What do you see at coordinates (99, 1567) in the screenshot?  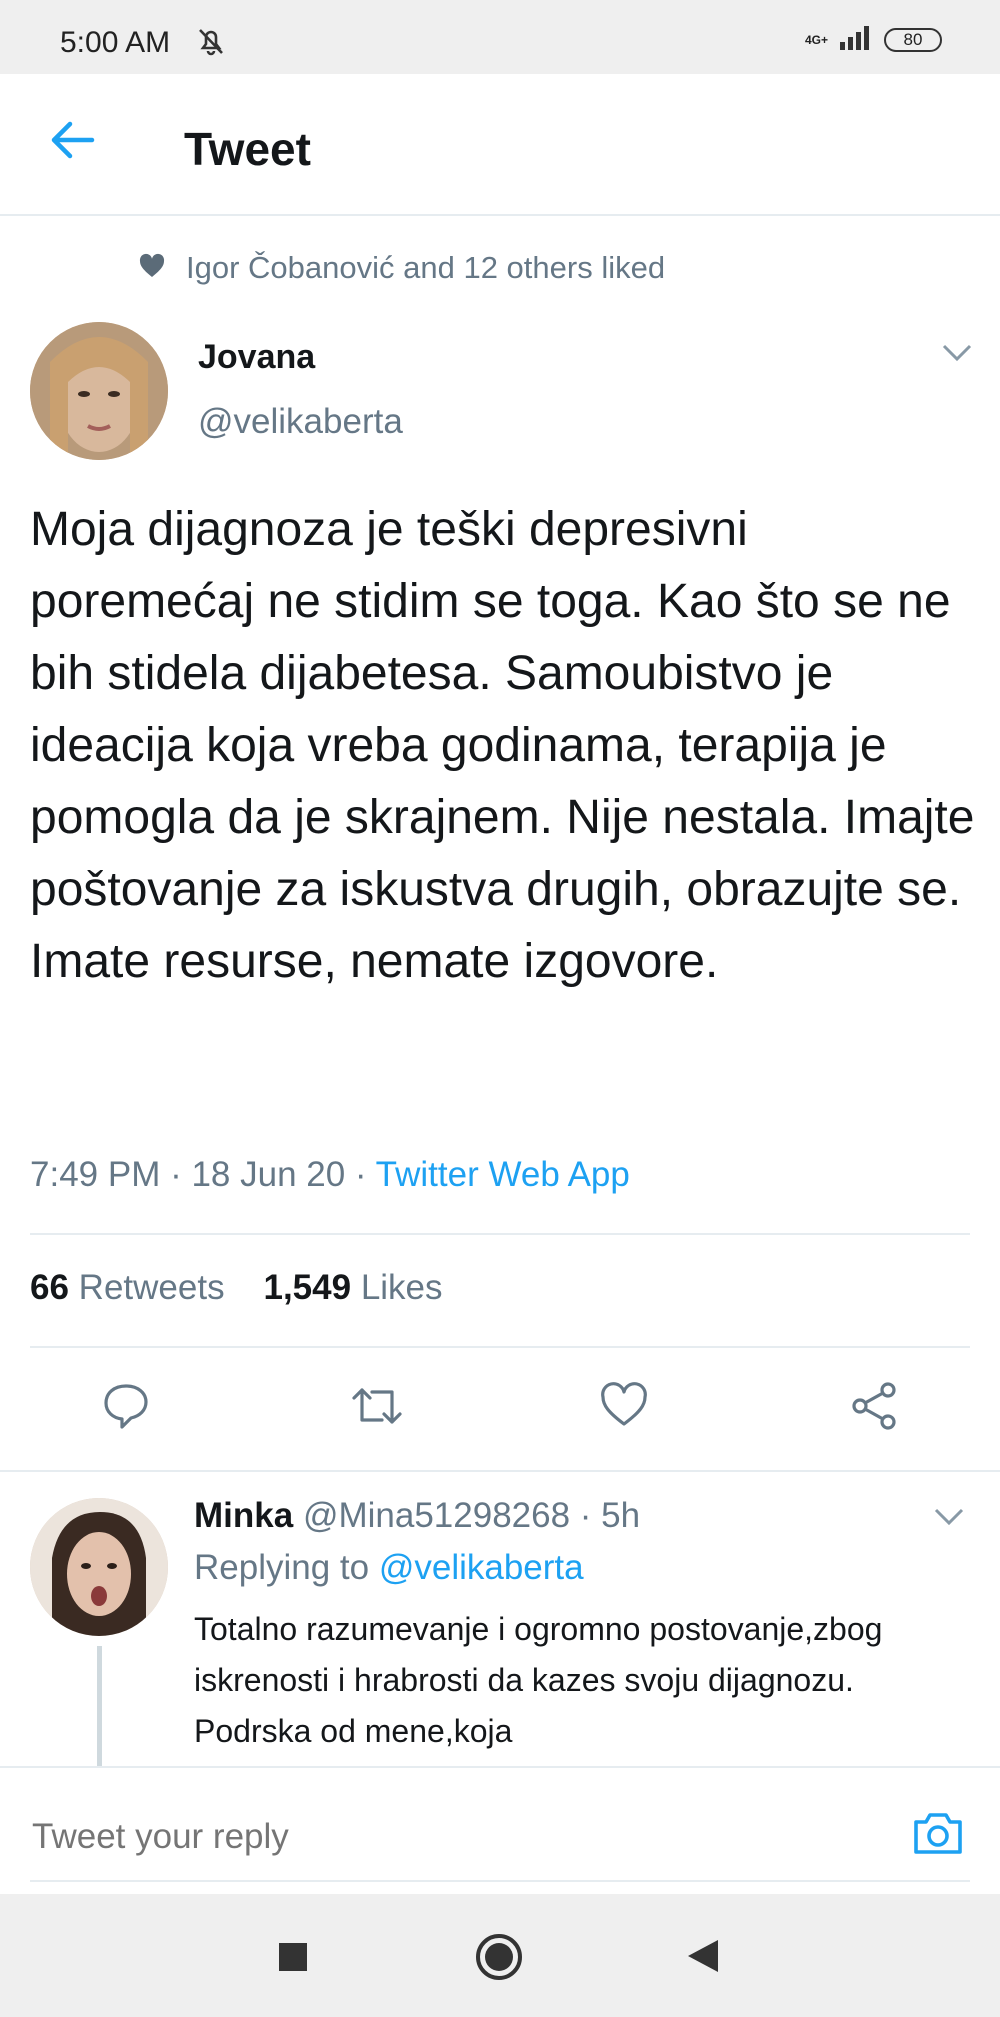 I see `reply-author-avatar` at bounding box center [99, 1567].